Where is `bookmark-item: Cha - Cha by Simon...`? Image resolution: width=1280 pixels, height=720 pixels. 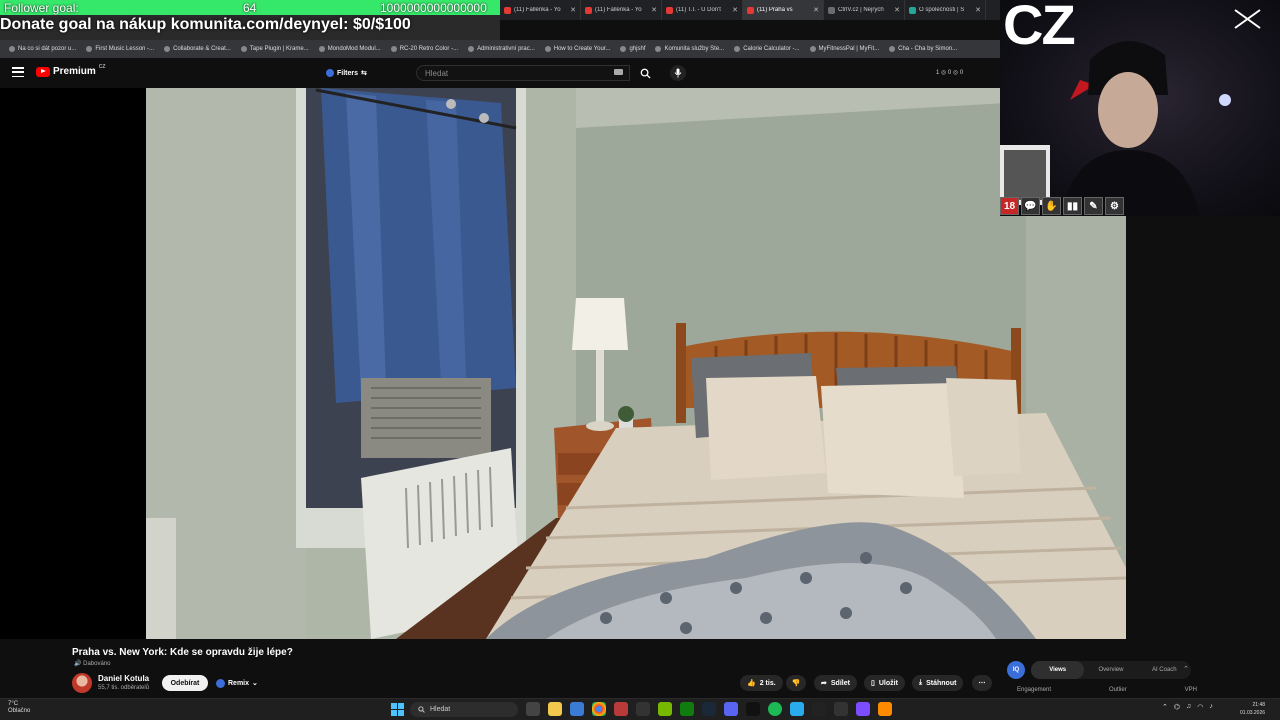 bookmark-item: Cha - Cha by Simon... is located at coordinates (923, 49).